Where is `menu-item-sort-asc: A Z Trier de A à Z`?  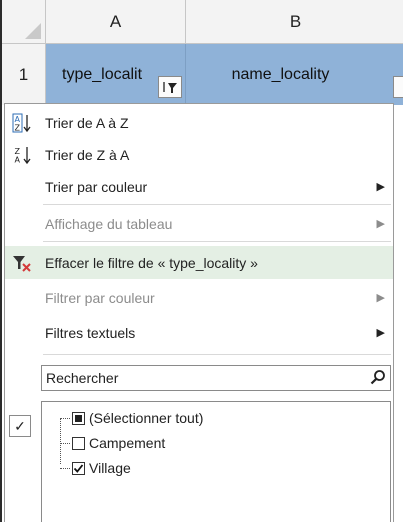
menu-item-sort-asc: A Z Trier de A à Z is located at coordinates (199, 122).